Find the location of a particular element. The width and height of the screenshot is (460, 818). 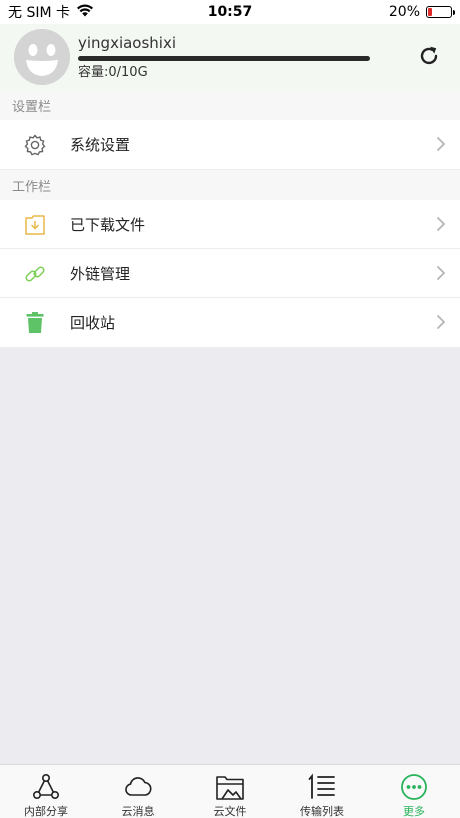

settings-row-system-settings: 系统设置 is located at coordinates (230, 144).